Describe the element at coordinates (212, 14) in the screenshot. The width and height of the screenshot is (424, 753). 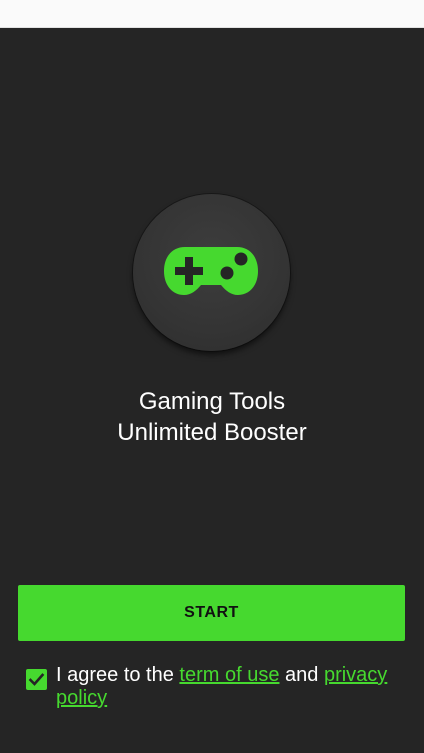
I see `status-bar` at that location.